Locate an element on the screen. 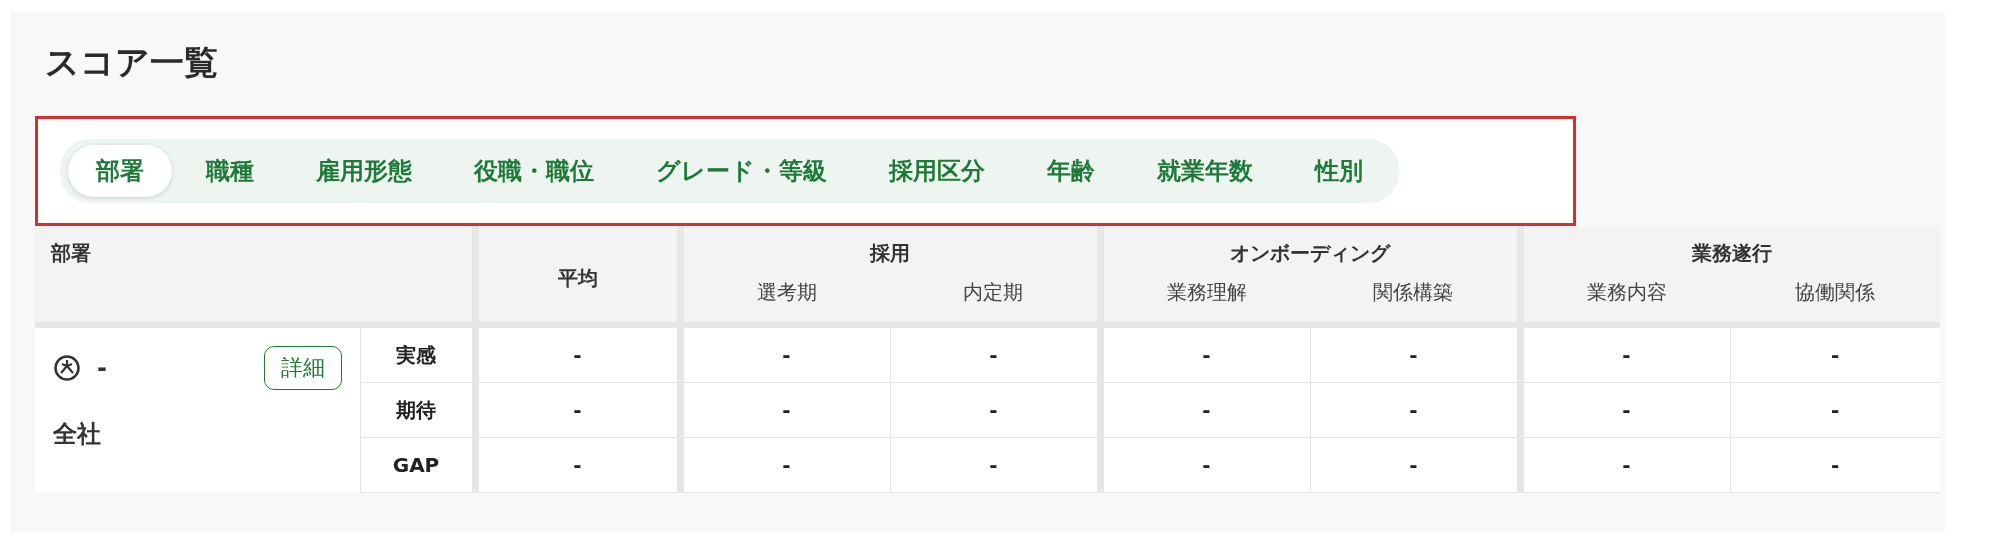  row-label: 実感 is located at coordinates (417, 354).